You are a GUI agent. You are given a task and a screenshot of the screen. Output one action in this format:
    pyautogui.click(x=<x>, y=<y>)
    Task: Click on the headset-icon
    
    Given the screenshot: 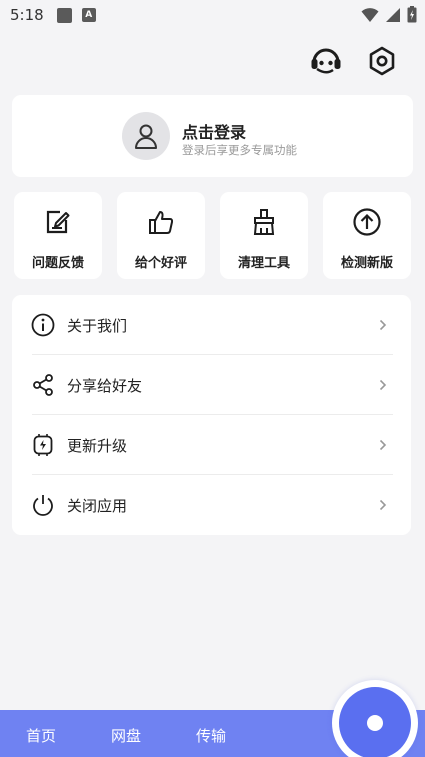 What is the action you would take?
    pyautogui.click(x=326, y=61)
    